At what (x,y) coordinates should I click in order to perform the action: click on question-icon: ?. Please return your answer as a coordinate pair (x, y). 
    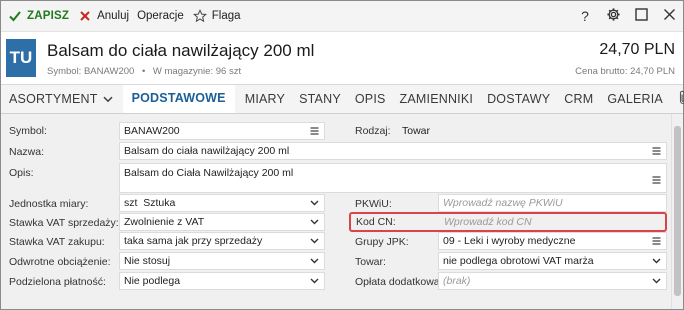
    Looking at the image, I should click on (585, 16).